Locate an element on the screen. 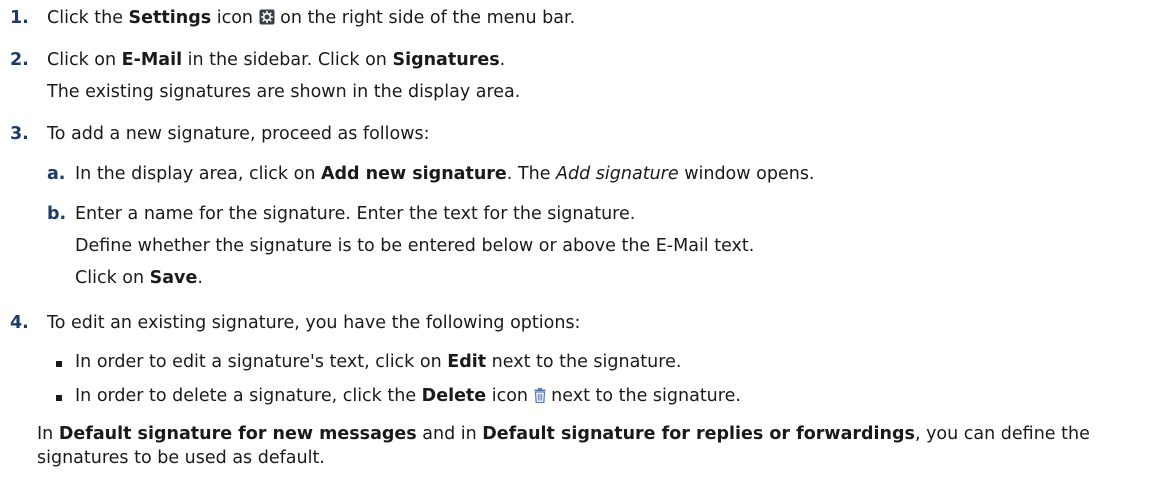  ui-term-delete: Delete is located at coordinates (454, 396).